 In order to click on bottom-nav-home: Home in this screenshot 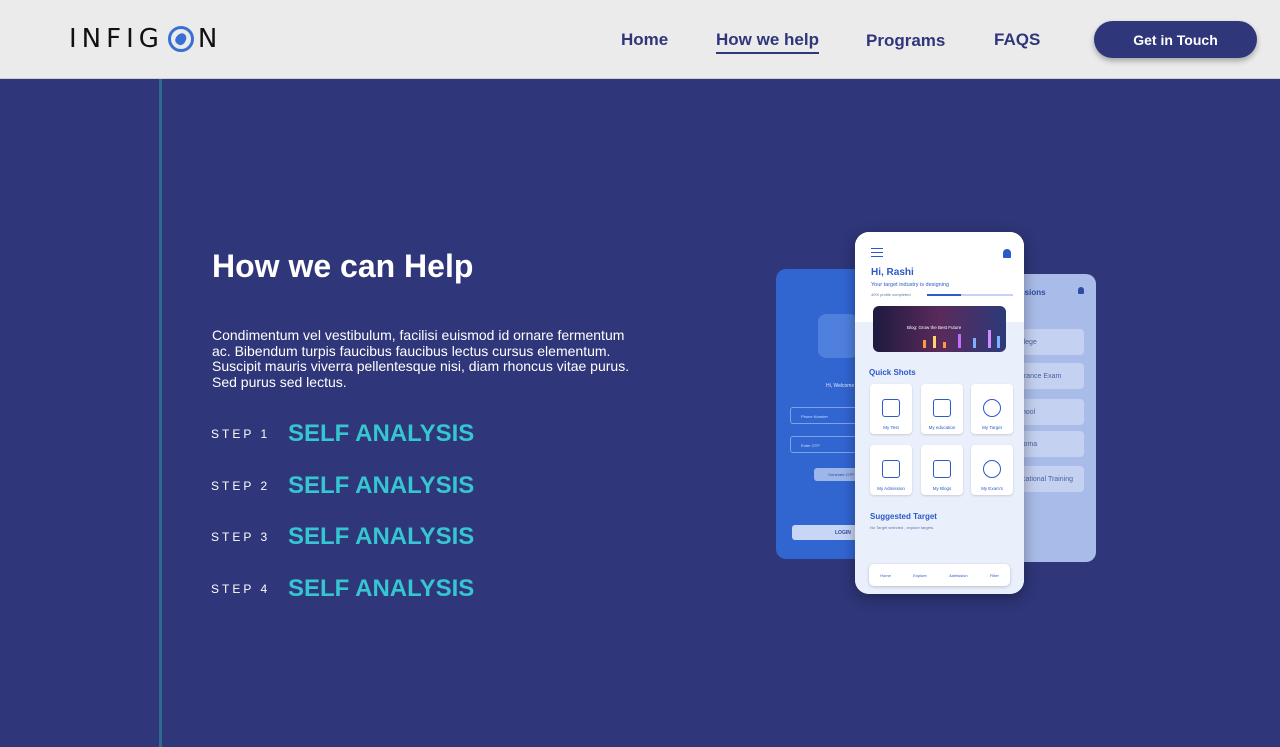, I will do `click(885, 575)`.